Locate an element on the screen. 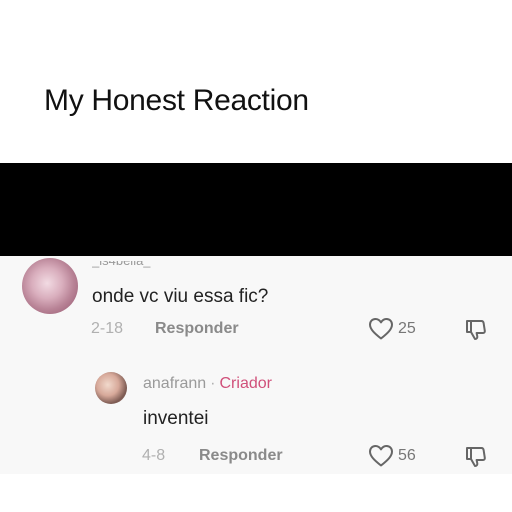 This screenshot has width=512, height=512. reply-text: inventei is located at coordinates (176, 418).